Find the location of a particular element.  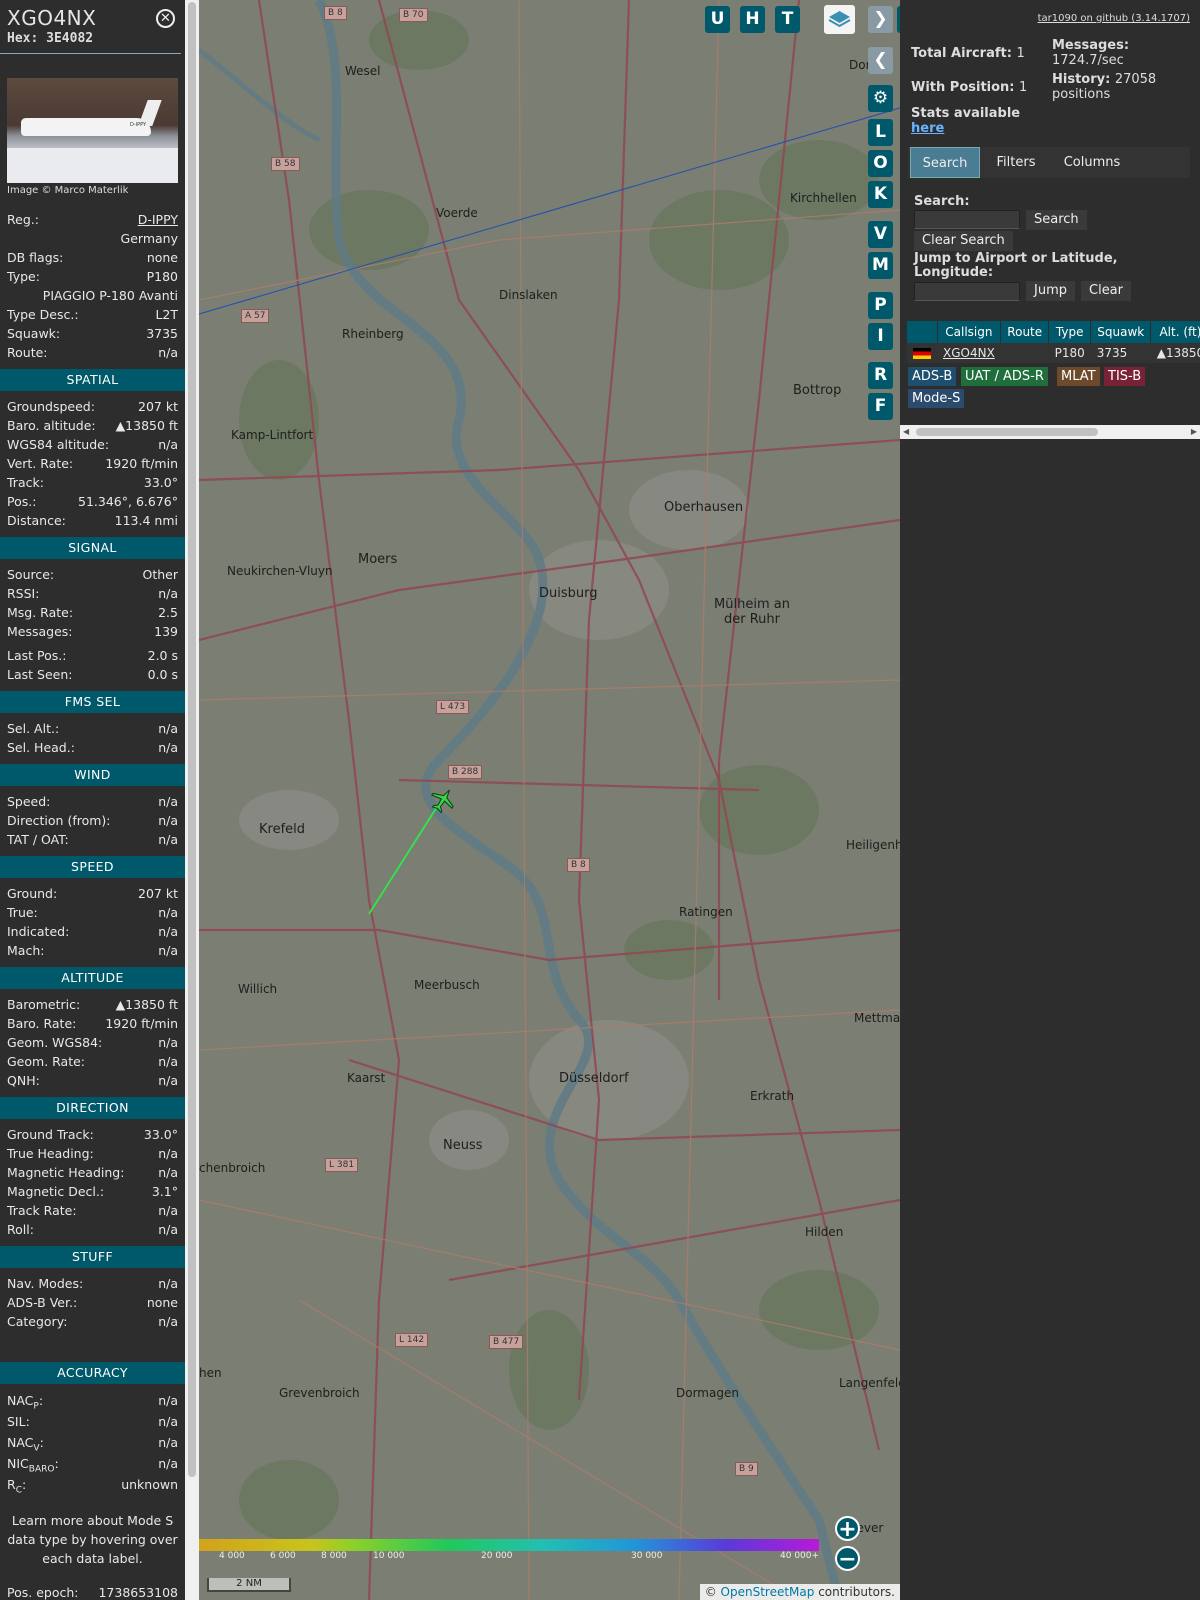

gear-icon: ⚙ is located at coordinates (880, 98).